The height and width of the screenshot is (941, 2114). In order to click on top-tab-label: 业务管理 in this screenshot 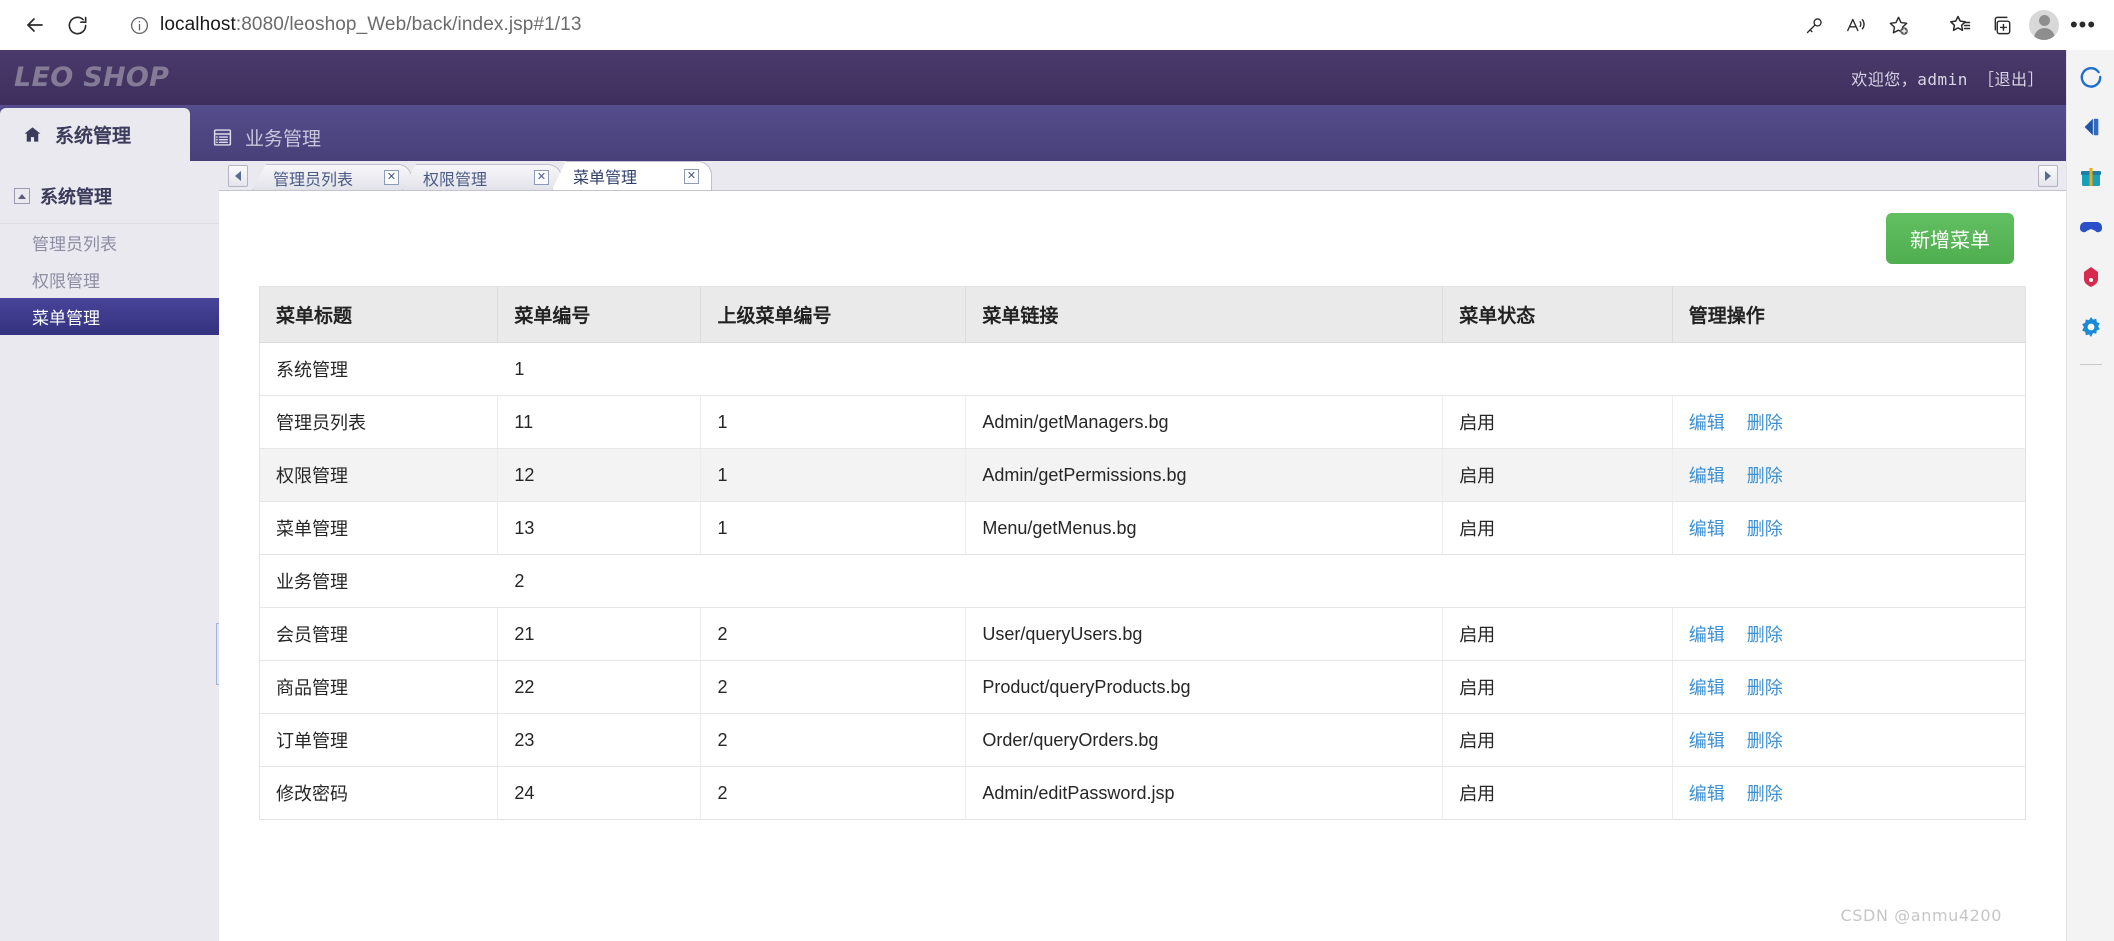, I will do `click(283, 139)`.